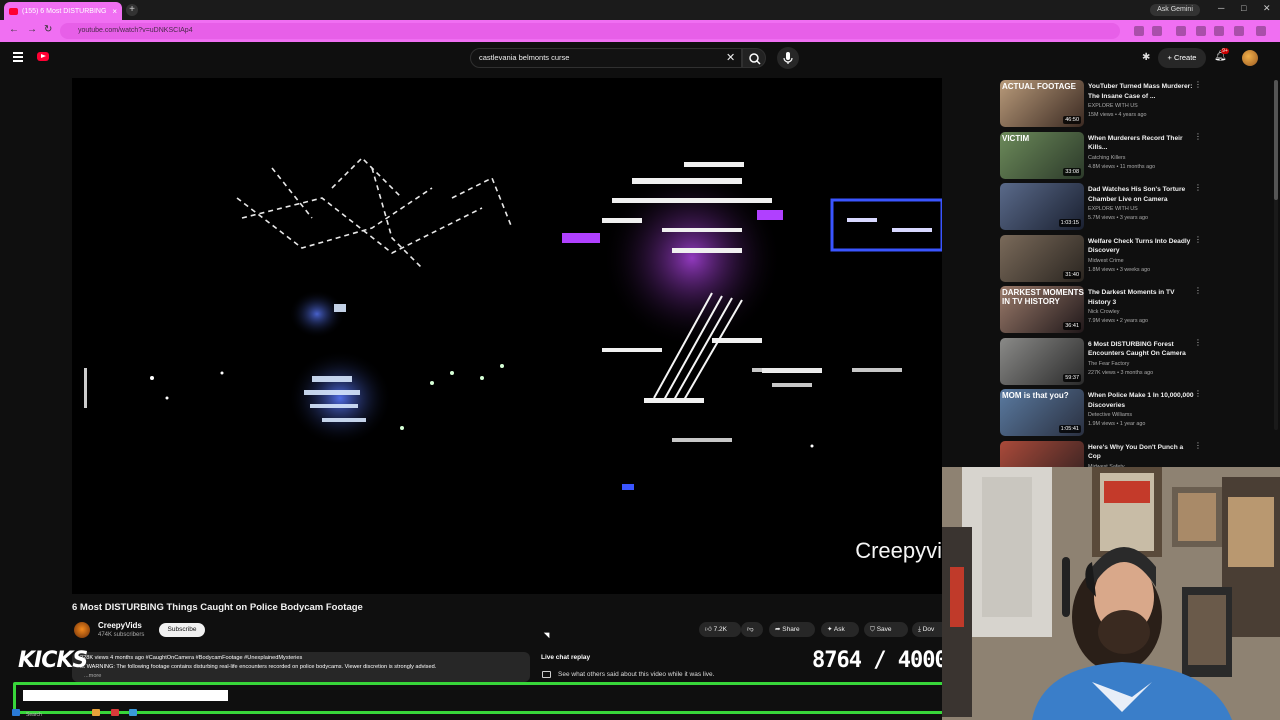  Describe the element at coordinates (548, 634) in the screenshot. I see `mouse-cursor-icon` at that location.